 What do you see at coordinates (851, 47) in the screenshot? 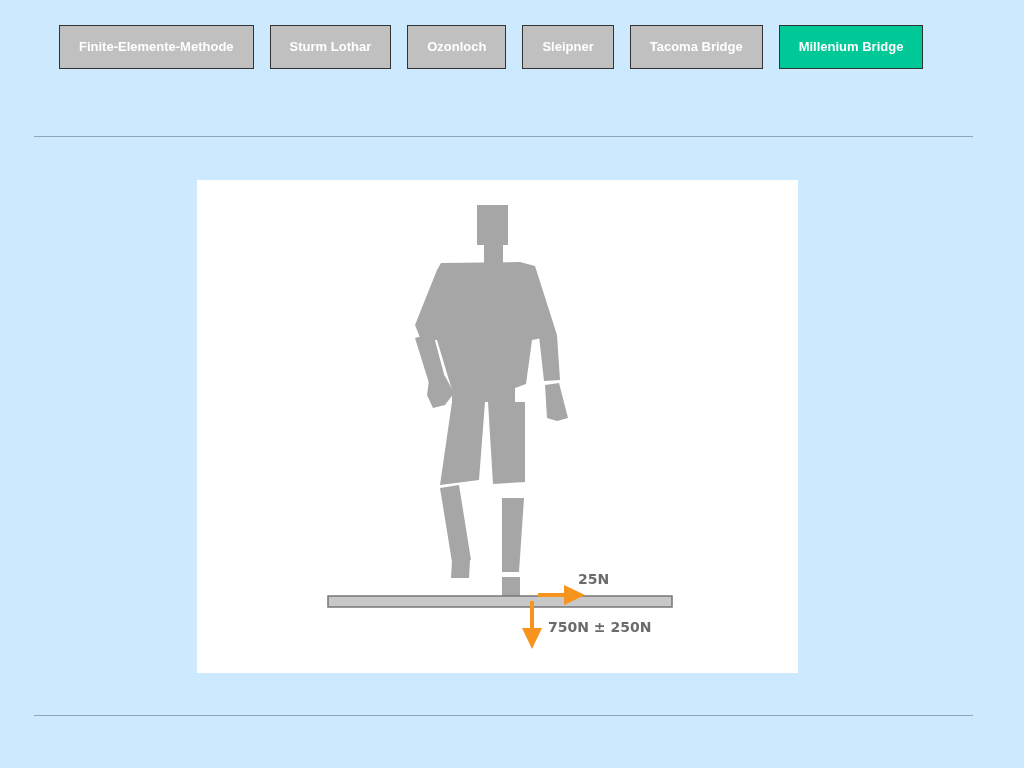
I see `topic-button: Millenium Bridge` at bounding box center [851, 47].